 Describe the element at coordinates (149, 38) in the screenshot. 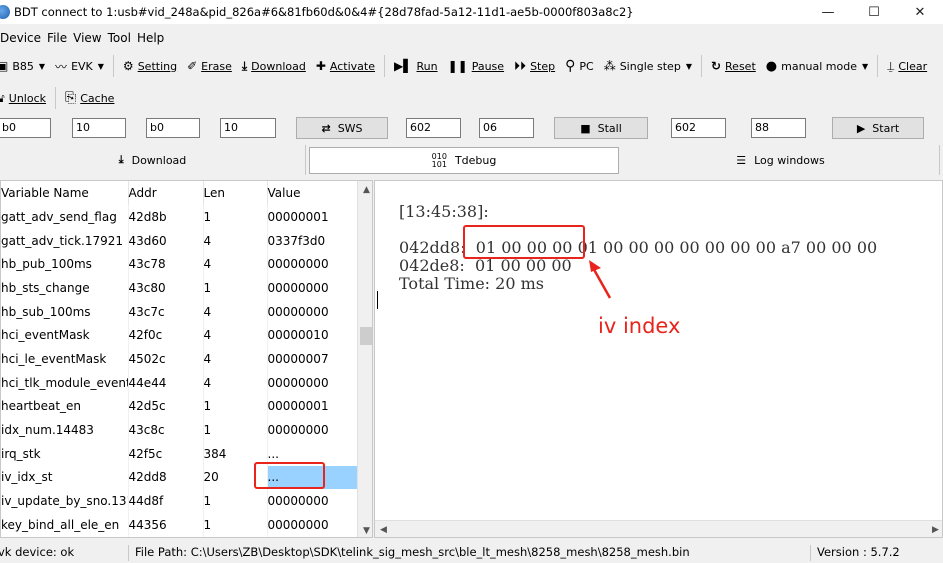

I see `menu-help: Help` at that location.